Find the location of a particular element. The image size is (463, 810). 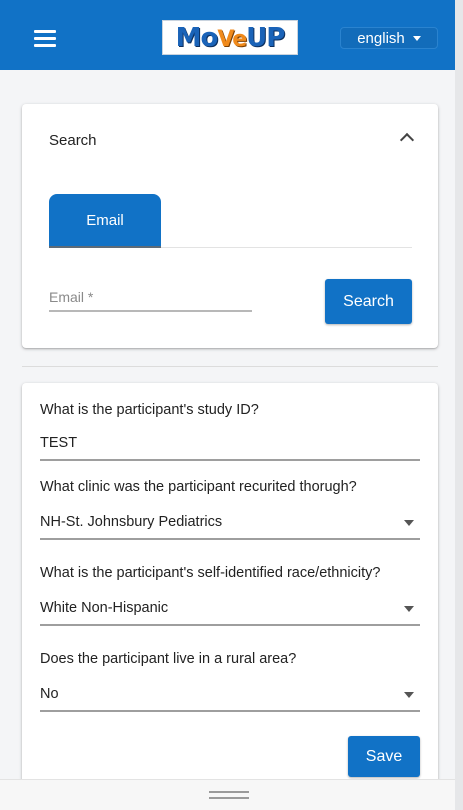

clinic-select: NH-St. Johnsbury Pediatrics is located at coordinates (230, 527).